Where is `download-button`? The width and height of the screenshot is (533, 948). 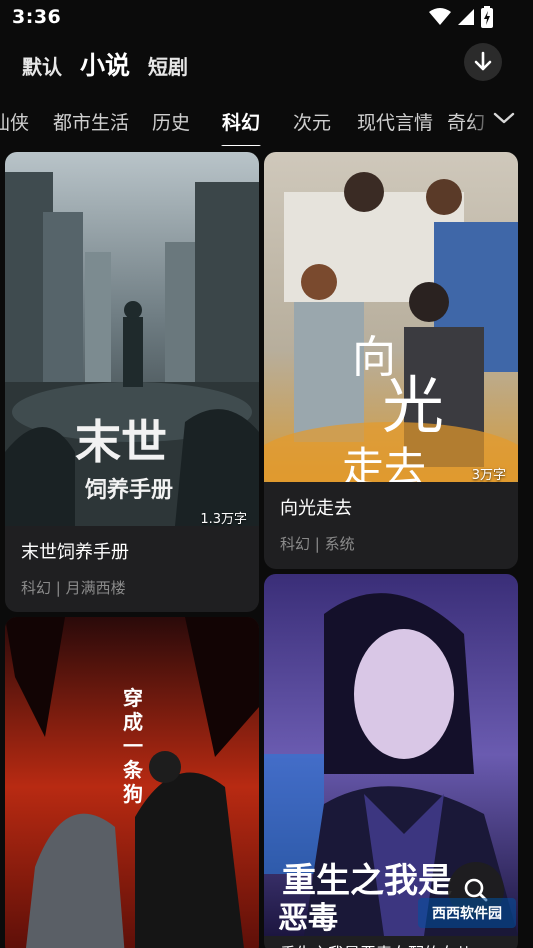 download-button is located at coordinates (483, 62).